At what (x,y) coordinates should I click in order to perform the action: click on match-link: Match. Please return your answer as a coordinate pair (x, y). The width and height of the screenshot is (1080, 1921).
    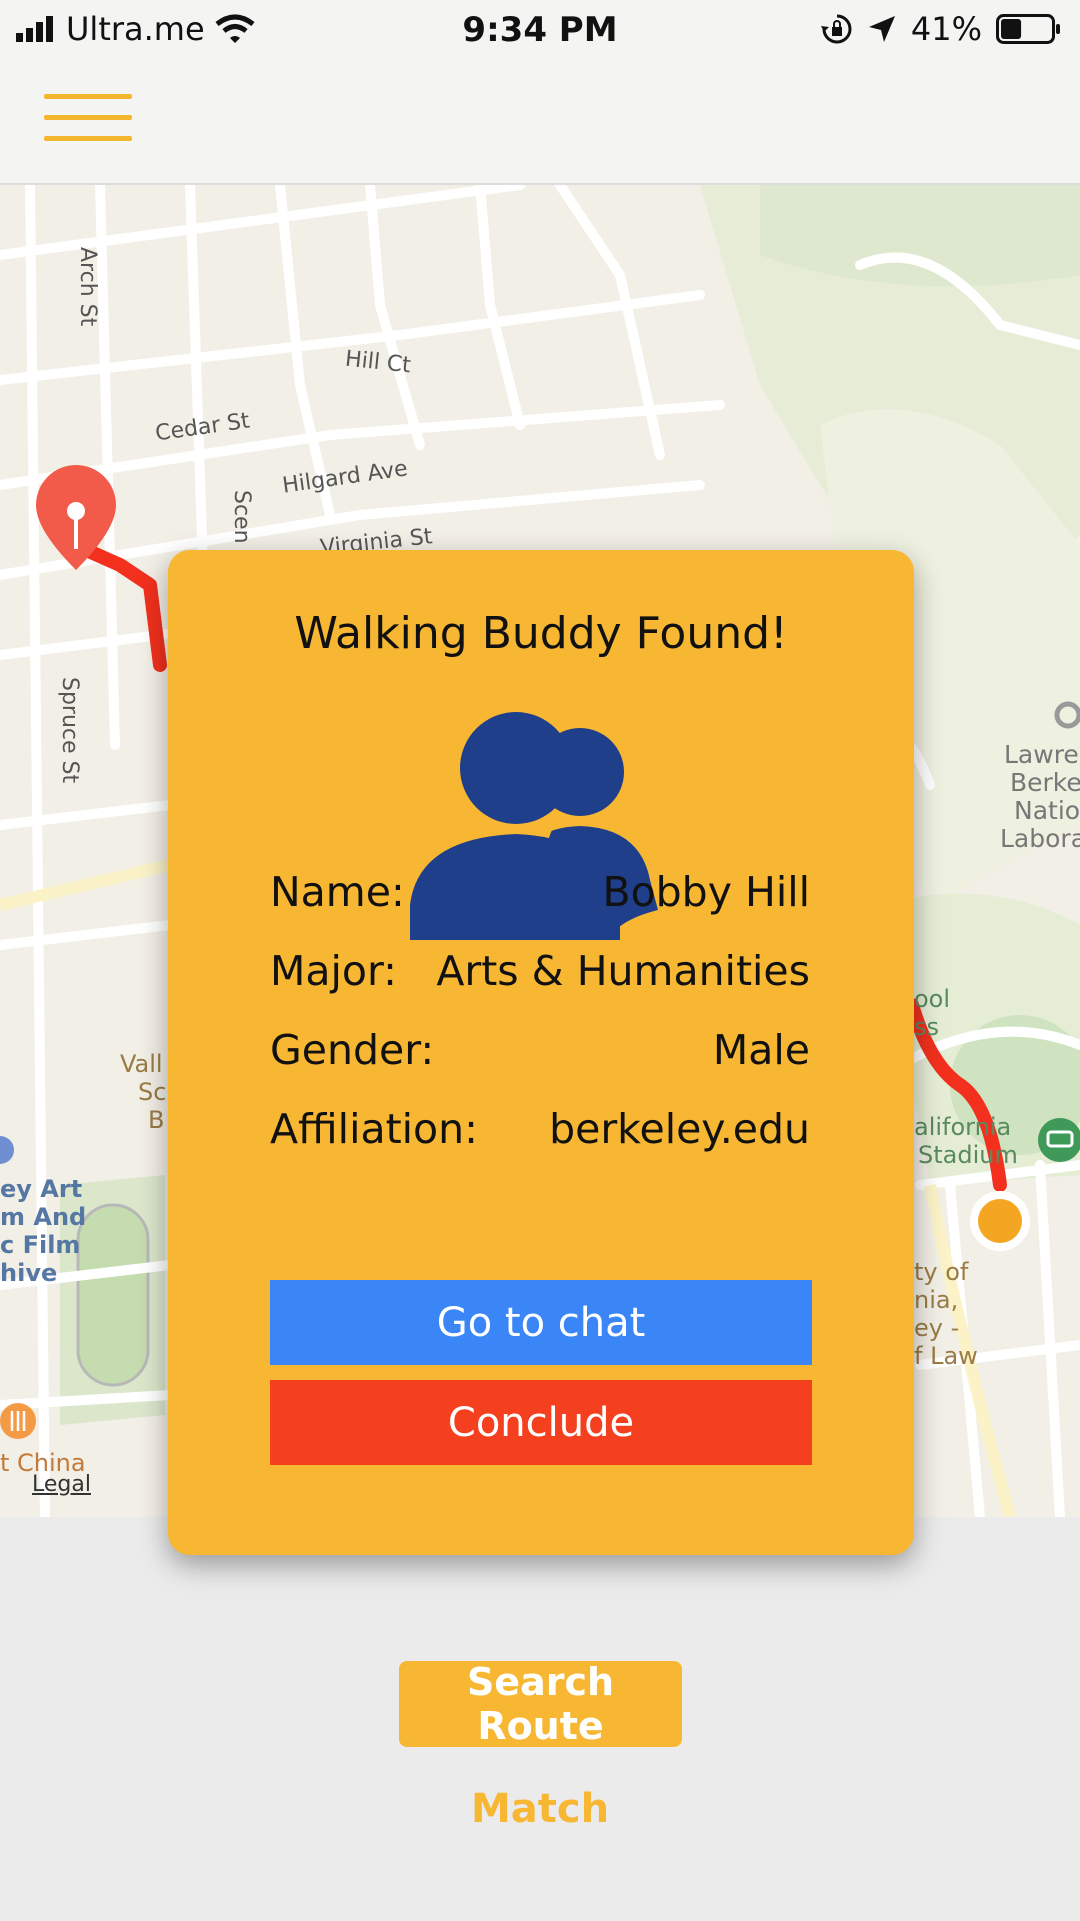
    Looking at the image, I should click on (540, 1809).